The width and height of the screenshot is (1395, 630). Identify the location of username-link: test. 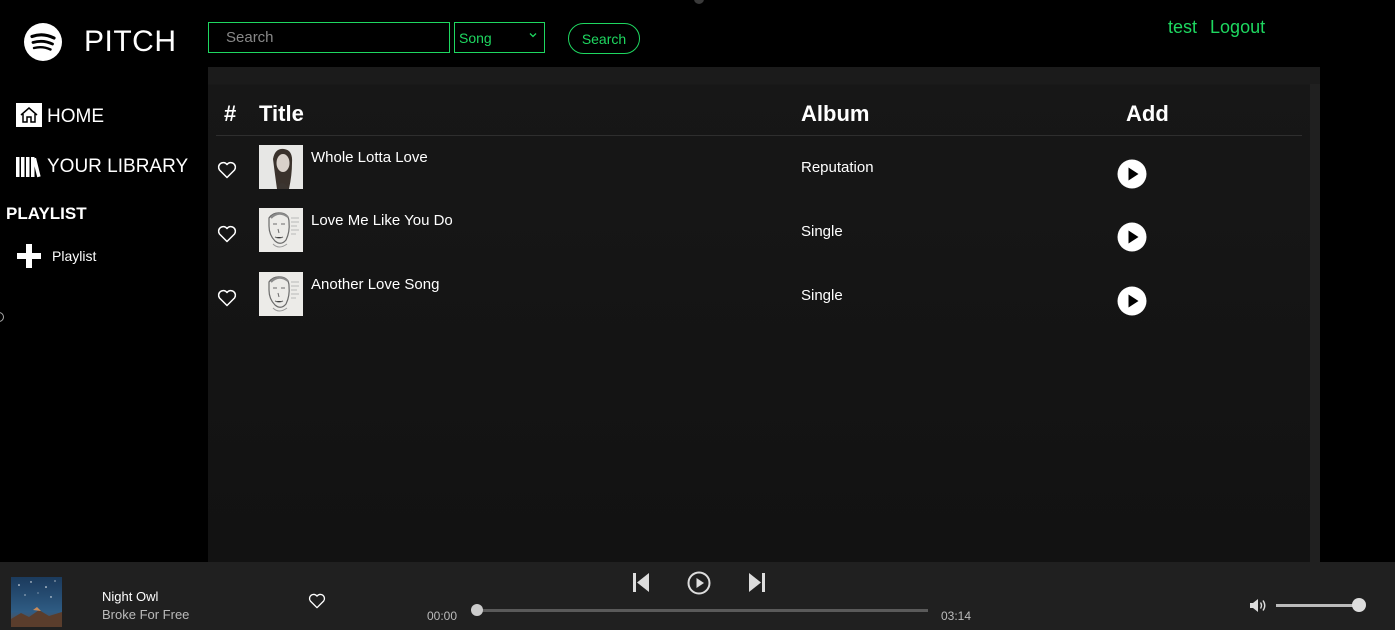
(1182, 27).